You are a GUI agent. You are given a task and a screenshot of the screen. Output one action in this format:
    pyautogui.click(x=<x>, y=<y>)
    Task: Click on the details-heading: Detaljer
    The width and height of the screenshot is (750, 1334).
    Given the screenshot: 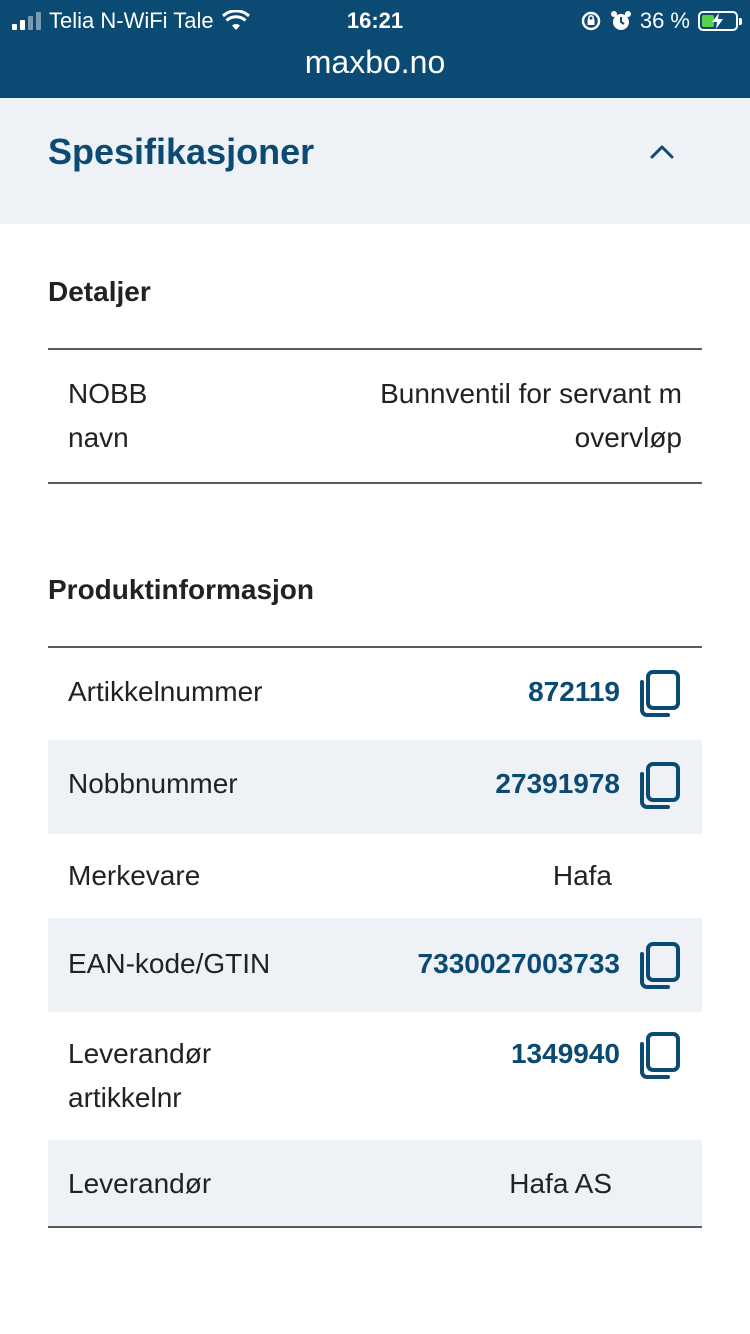 What is the action you would take?
    pyautogui.click(x=99, y=291)
    